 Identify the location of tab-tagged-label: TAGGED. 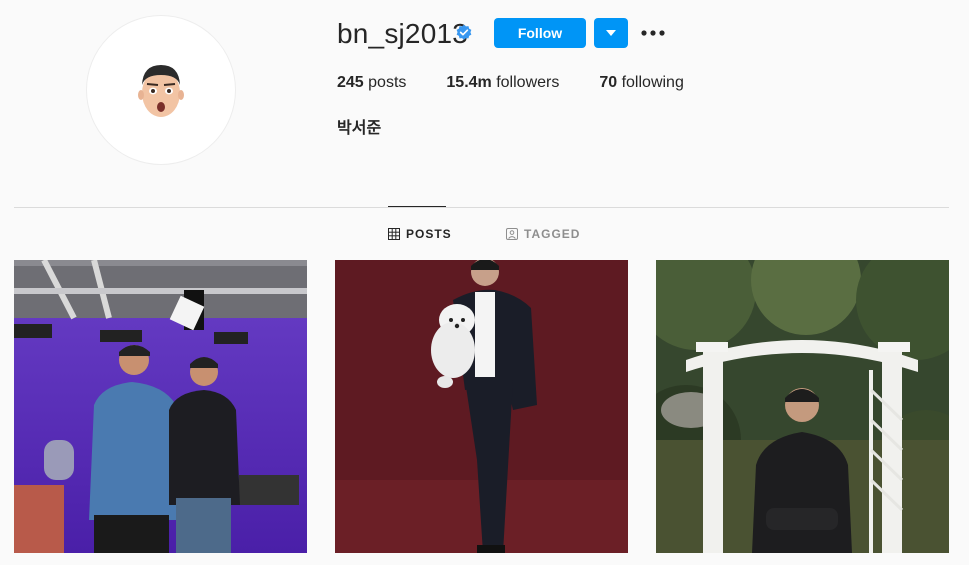
(552, 234).